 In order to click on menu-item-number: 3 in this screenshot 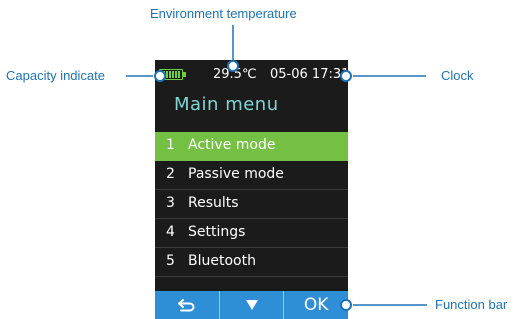, I will do `click(170, 203)`.